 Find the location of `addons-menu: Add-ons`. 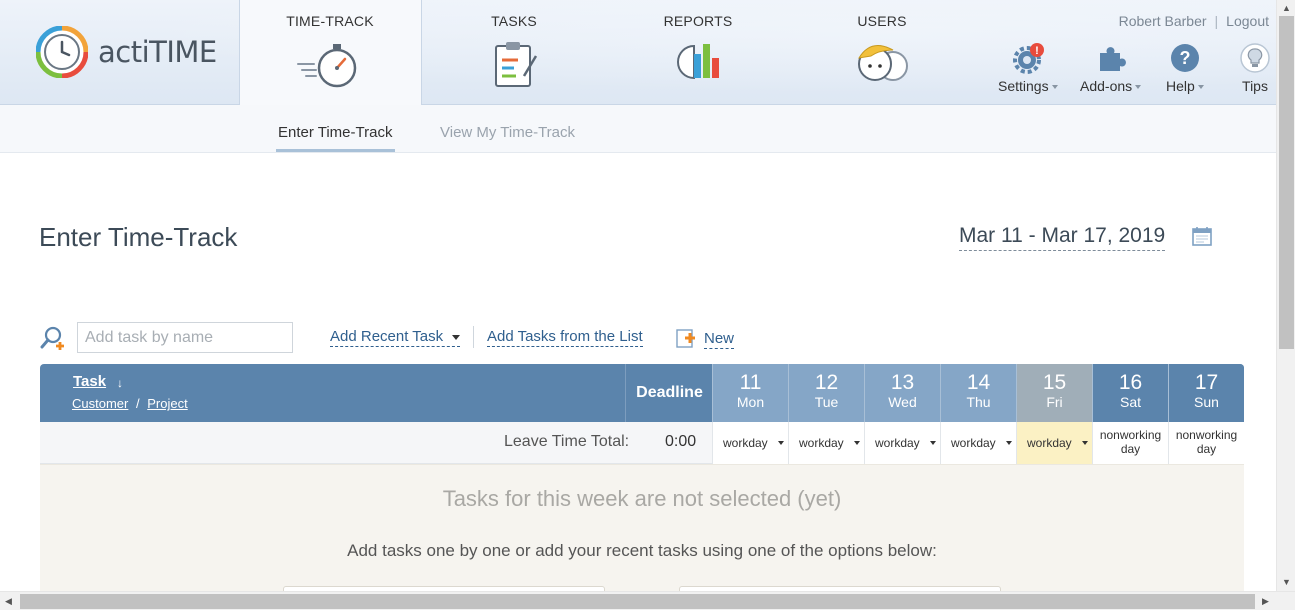

addons-menu: Add-ons is located at coordinates (1111, 68).